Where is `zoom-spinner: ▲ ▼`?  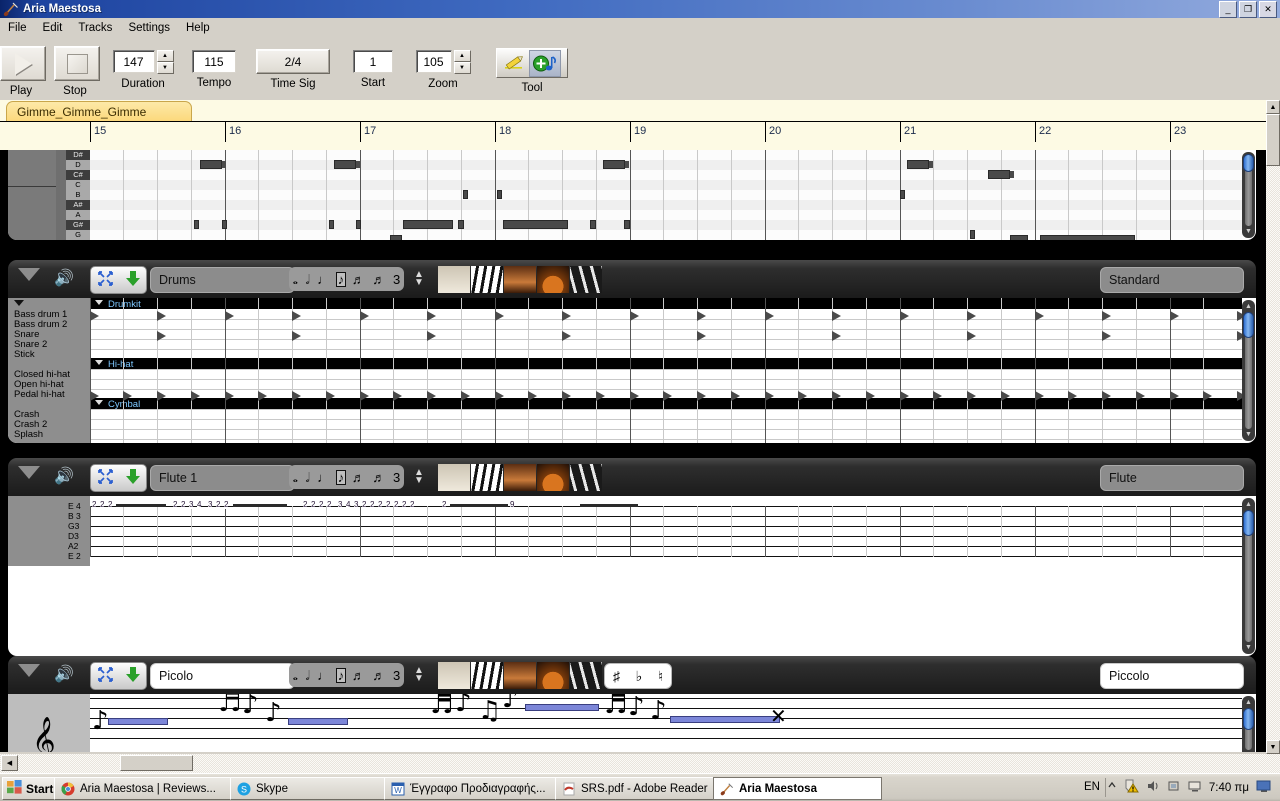
zoom-spinner: ▲ ▼ is located at coordinates (462, 62).